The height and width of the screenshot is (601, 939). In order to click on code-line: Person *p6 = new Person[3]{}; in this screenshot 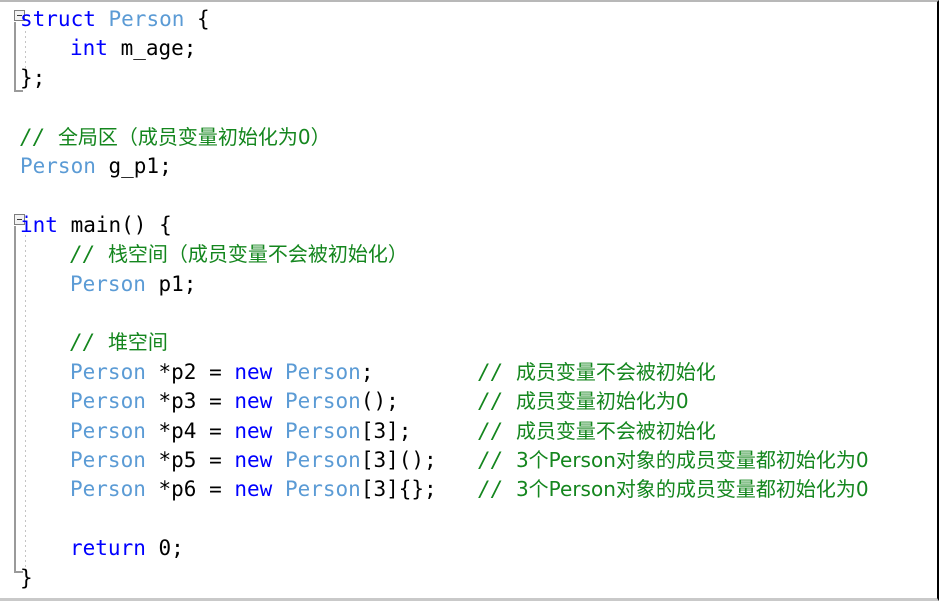, I will do `click(253, 489)`.